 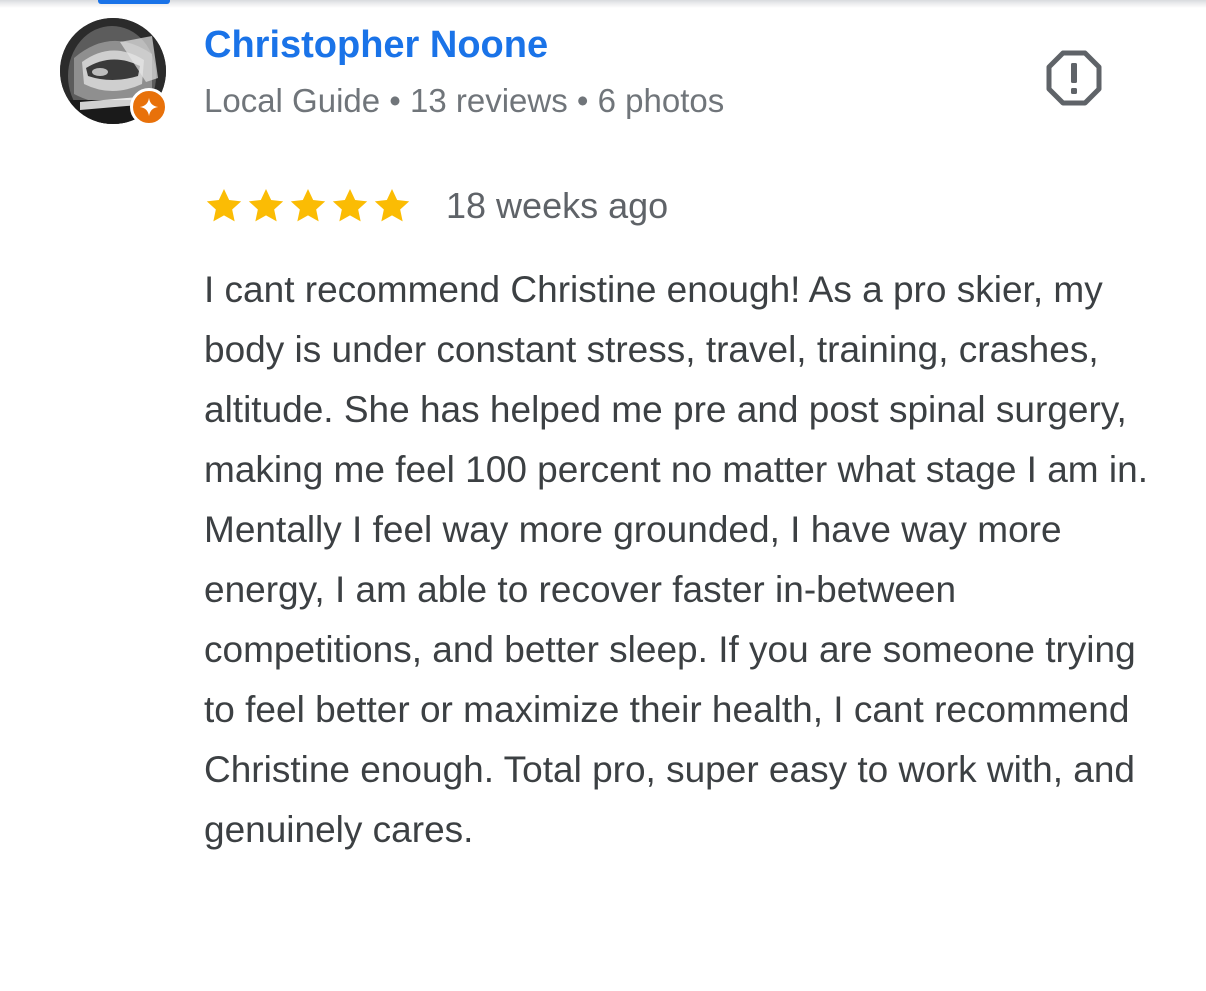 I want to click on top-divider-shadow, so click(x=603, y=4).